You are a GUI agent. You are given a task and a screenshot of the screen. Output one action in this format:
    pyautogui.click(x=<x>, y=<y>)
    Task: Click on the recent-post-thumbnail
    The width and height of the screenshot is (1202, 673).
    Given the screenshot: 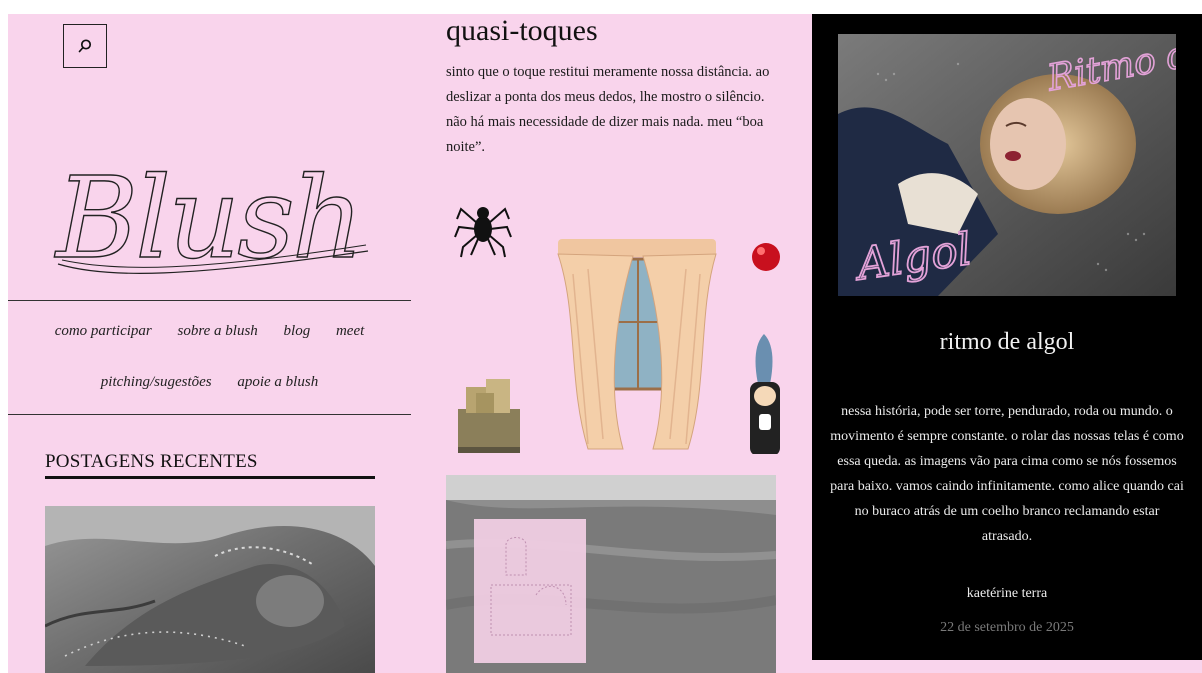 What is the action you would take?
    pyautogui.click(x=210, y=589)
    